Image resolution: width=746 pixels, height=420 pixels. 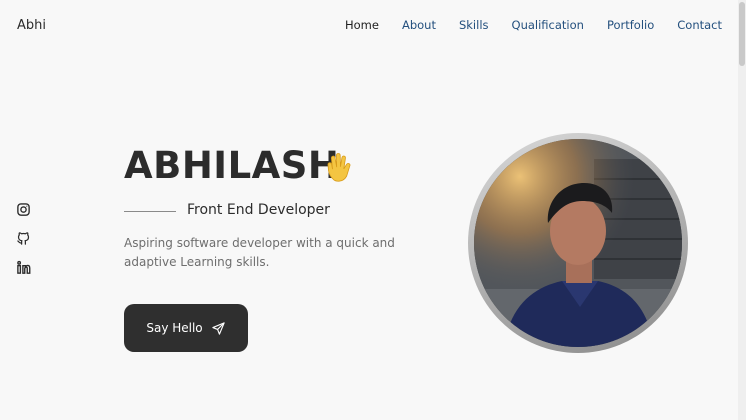 What do you see at coordinates (362, 25) in the screenshot?
I see `nav-home: Home` at bounding box center [362, 25].